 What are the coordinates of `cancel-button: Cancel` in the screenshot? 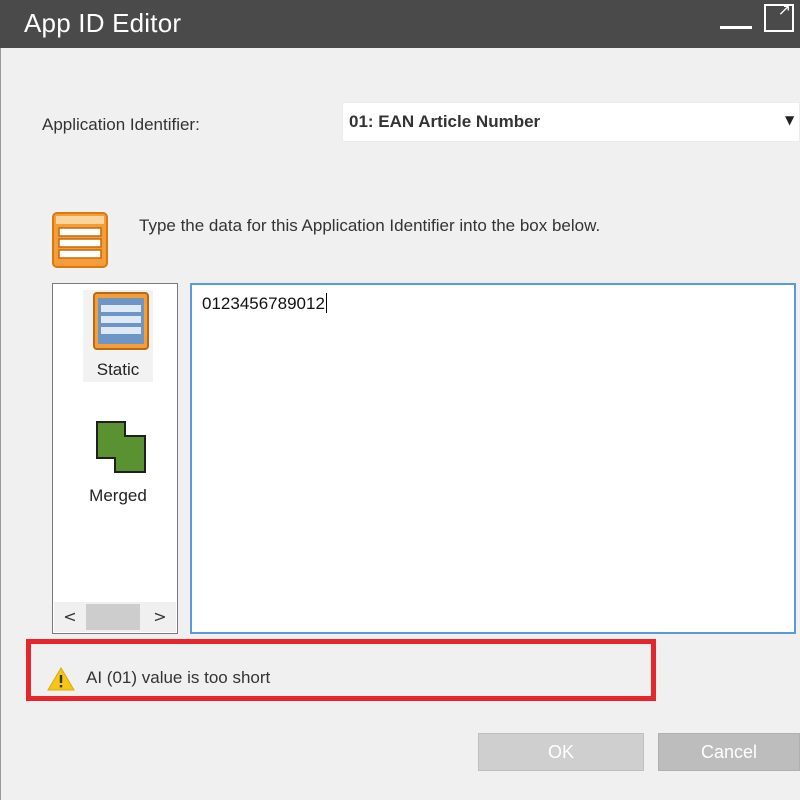 It's located at (729, 752).